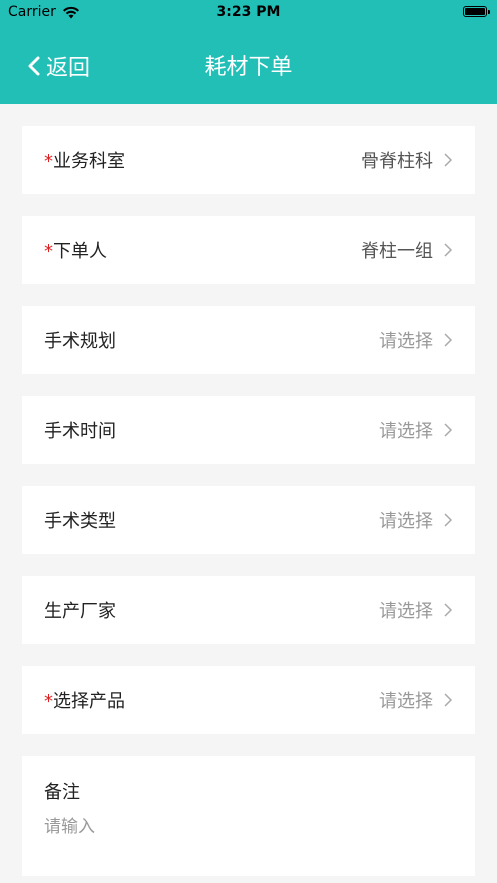  I want to click on status-time: 3:23 PM, so click(248, 12).